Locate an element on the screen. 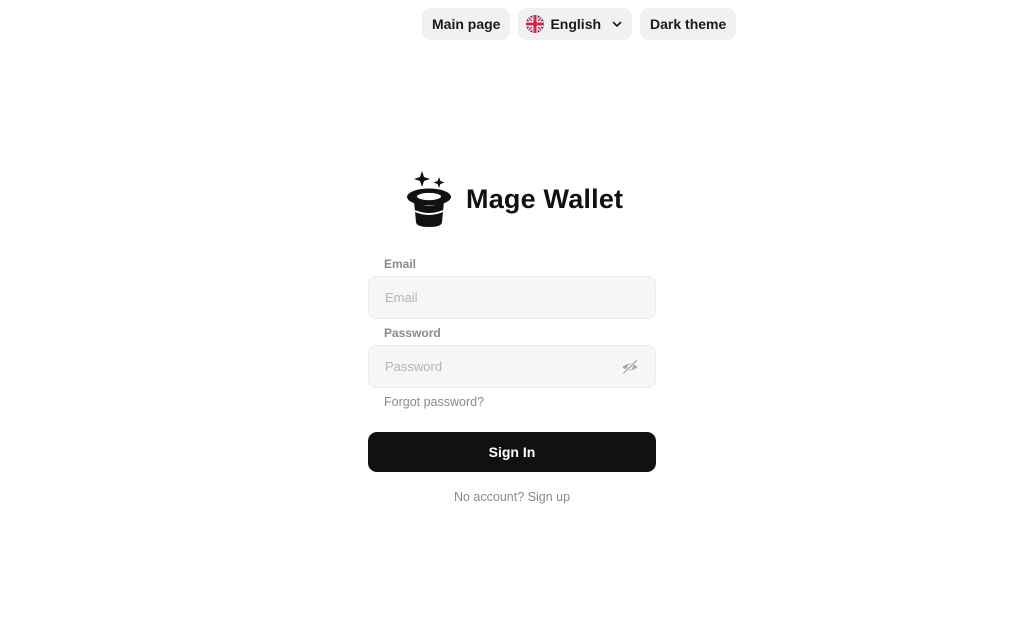  email-input is located at coordinates (512, 297).